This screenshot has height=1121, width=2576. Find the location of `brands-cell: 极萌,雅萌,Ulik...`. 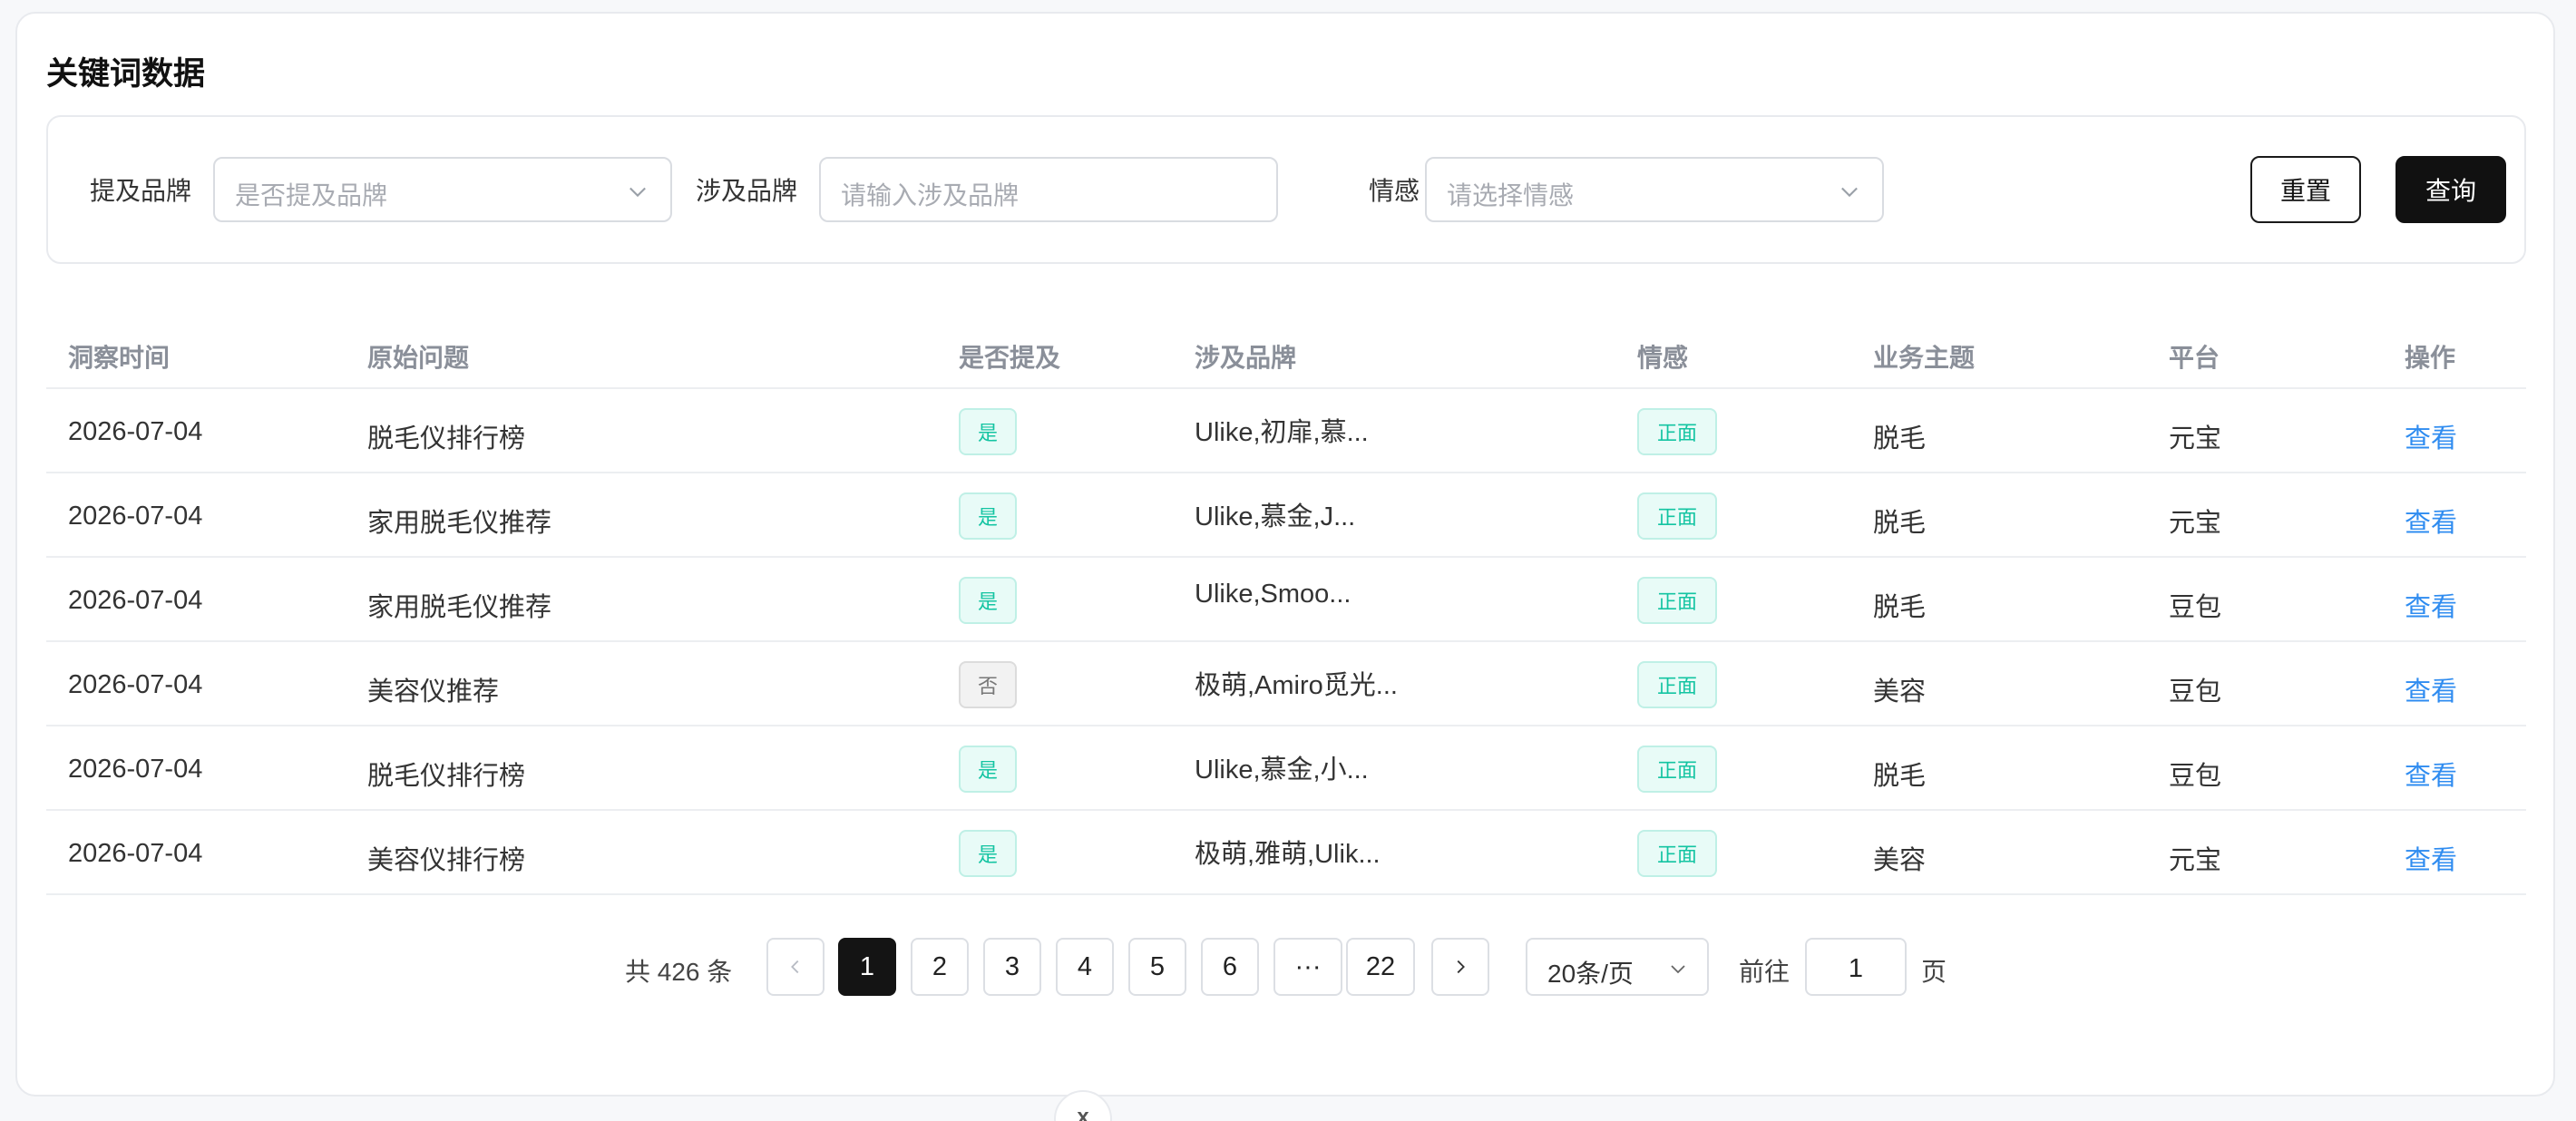

brands-cell: 极萌,雅萌,Ulik... is located at coordinates (1288, 855).